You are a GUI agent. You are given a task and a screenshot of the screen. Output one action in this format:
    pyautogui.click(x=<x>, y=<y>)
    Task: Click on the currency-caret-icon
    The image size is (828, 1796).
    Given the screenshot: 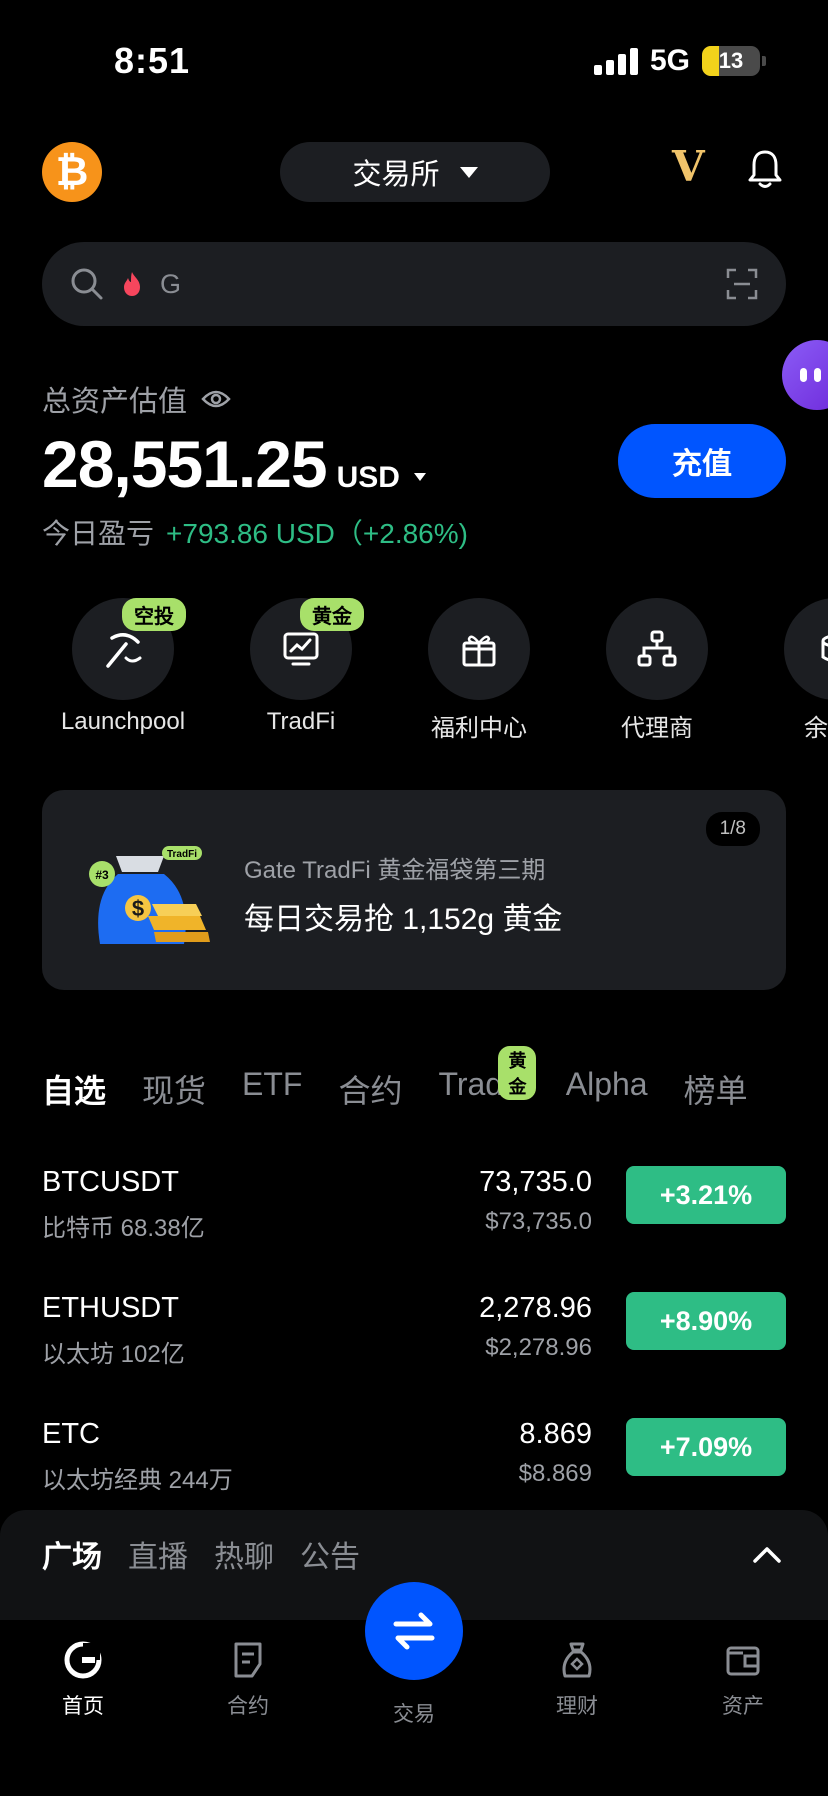 What is the action you would take?
    pyautogui.click(x=419, y=477)
    